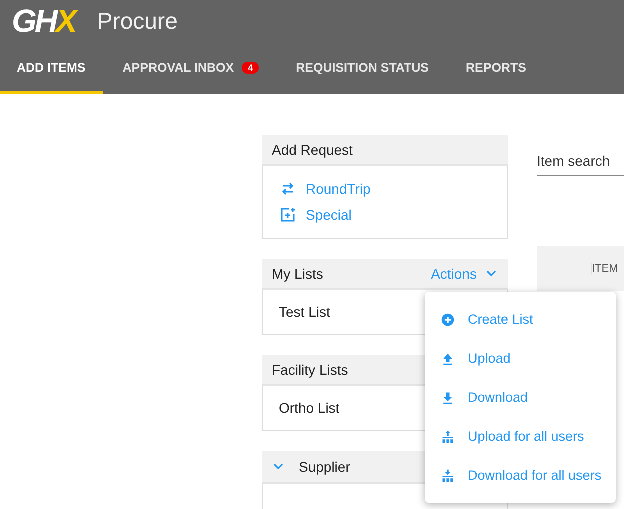 This screenshot has height=509, width=624. What do you see at coordinates (288, 215) in the screenshot?
I see `sparkle-square-icon` at bounding box center [288, 215].